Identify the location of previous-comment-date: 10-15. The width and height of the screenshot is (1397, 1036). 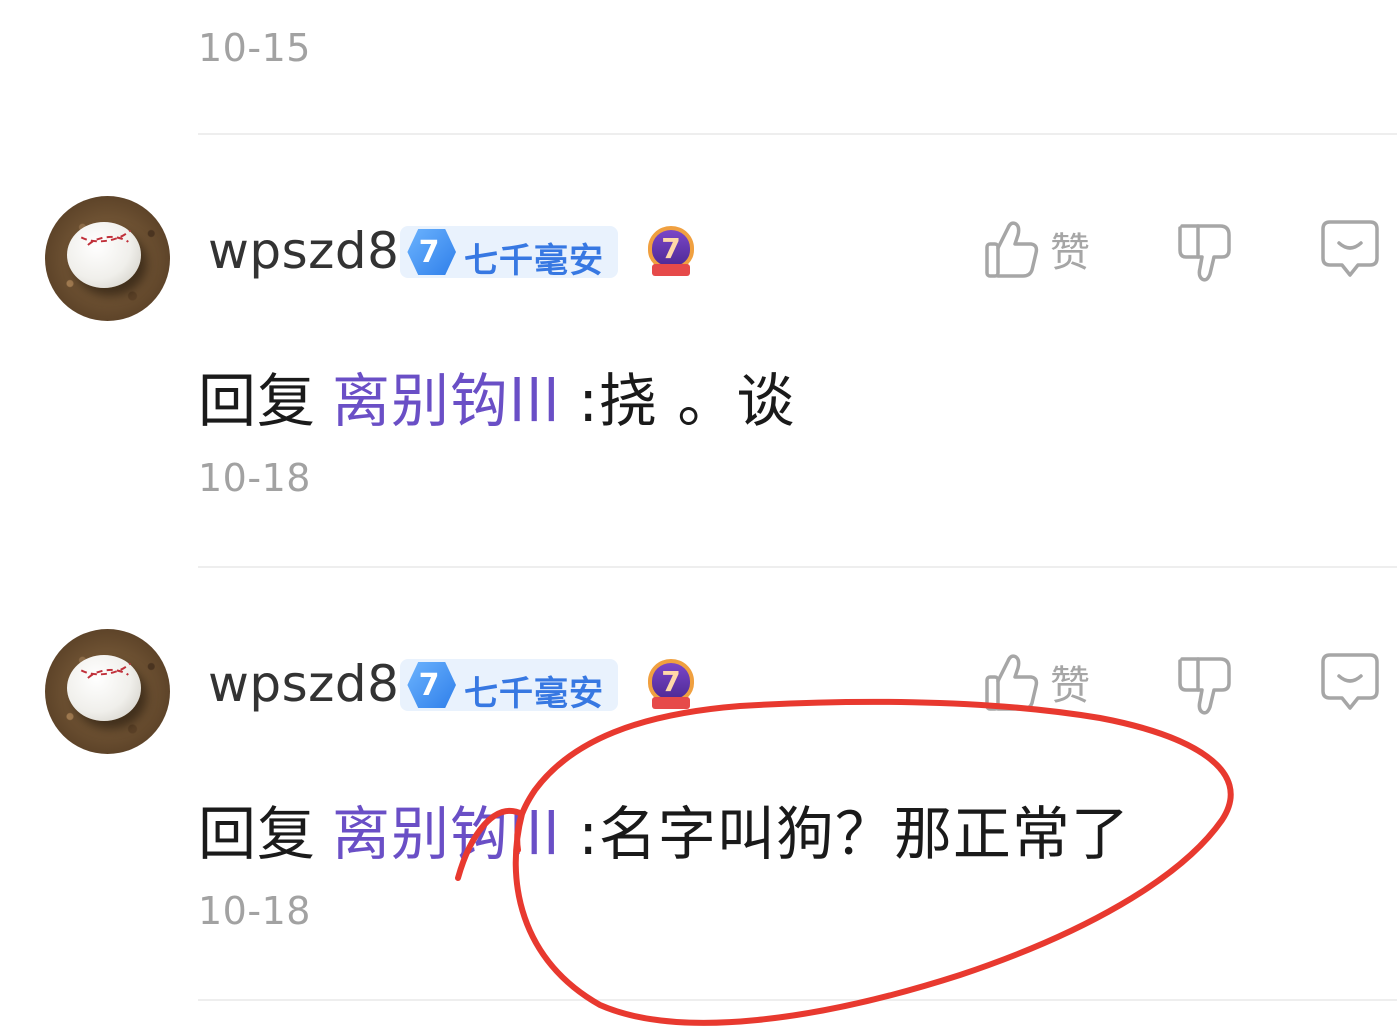
(254, 48).